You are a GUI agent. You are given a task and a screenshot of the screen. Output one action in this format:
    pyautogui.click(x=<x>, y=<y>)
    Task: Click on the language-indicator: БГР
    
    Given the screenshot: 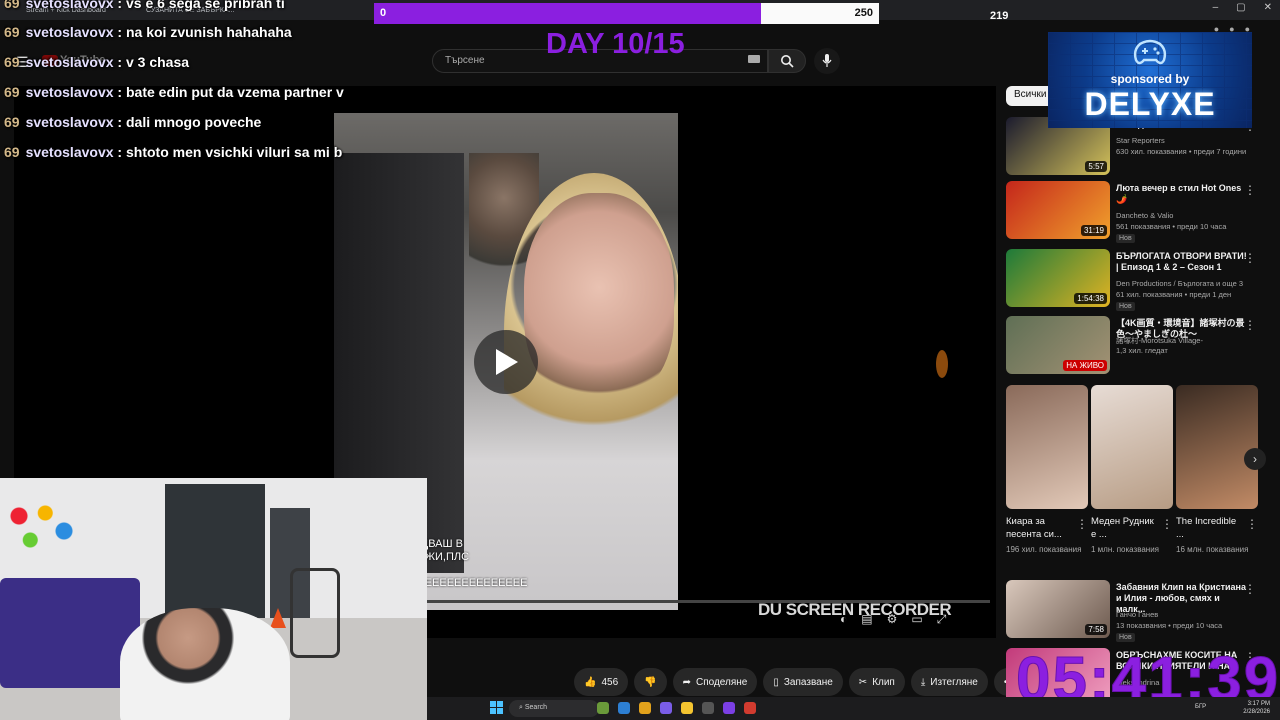 What is the action you would take?
    pyautogui.click(x=1200, y=707)
    